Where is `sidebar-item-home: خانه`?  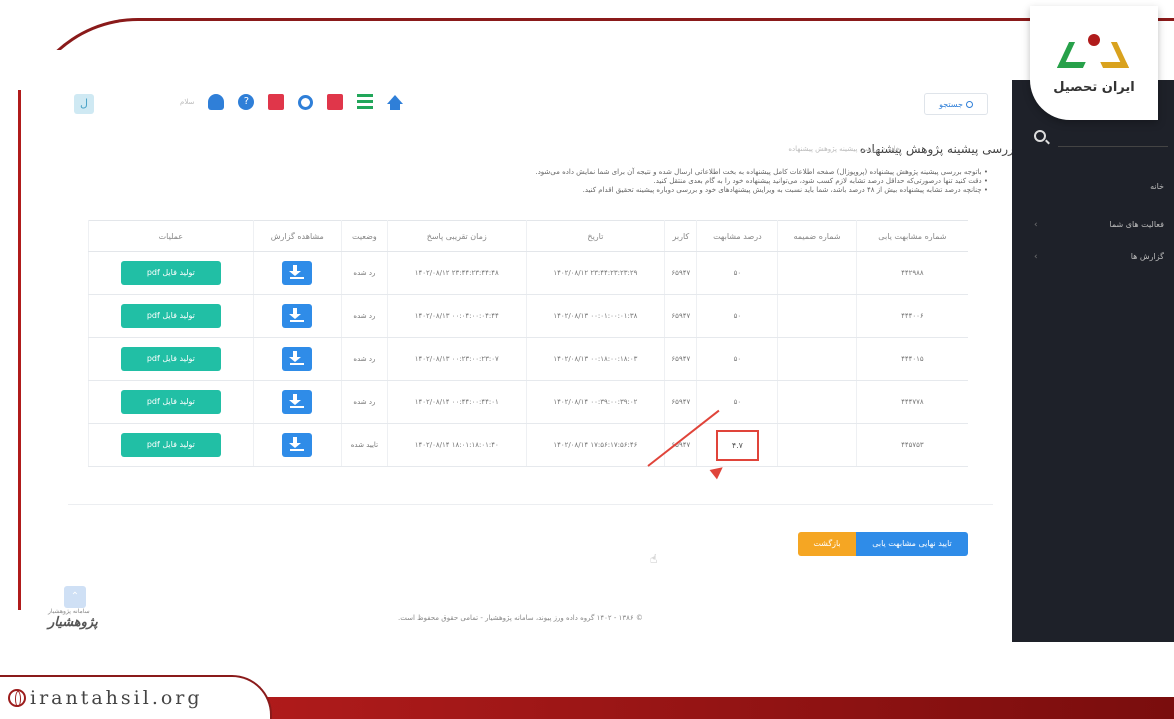
sidebar-item-home: خانه is located at coordinates (1094, 186).